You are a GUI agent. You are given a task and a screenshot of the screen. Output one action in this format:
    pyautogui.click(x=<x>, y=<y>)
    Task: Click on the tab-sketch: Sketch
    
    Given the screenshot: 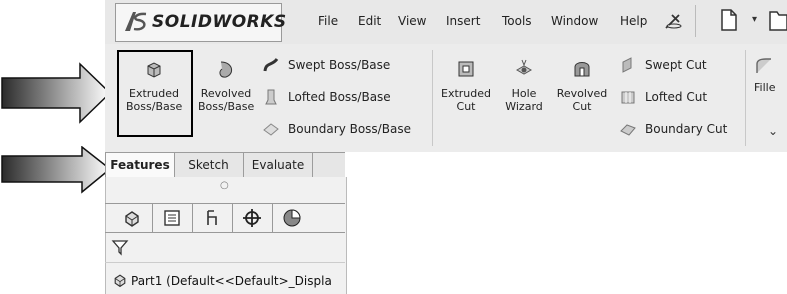 What is the action you would take?
    pyautogui.click(x=209, y=165)
    